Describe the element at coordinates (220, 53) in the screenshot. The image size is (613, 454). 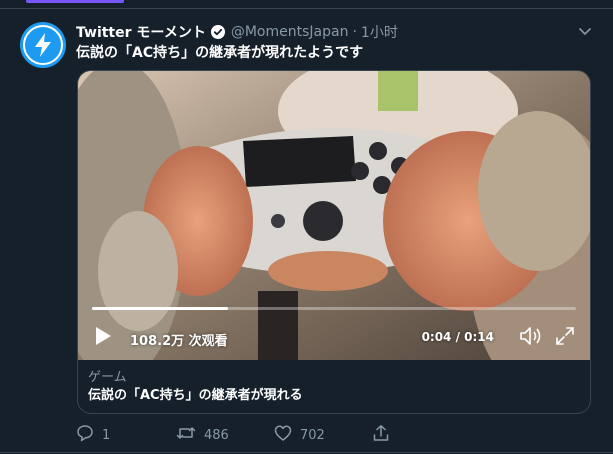
I see `tweet-text: 伝説の「AC持ち」の継承者が現れたようです` at that location.